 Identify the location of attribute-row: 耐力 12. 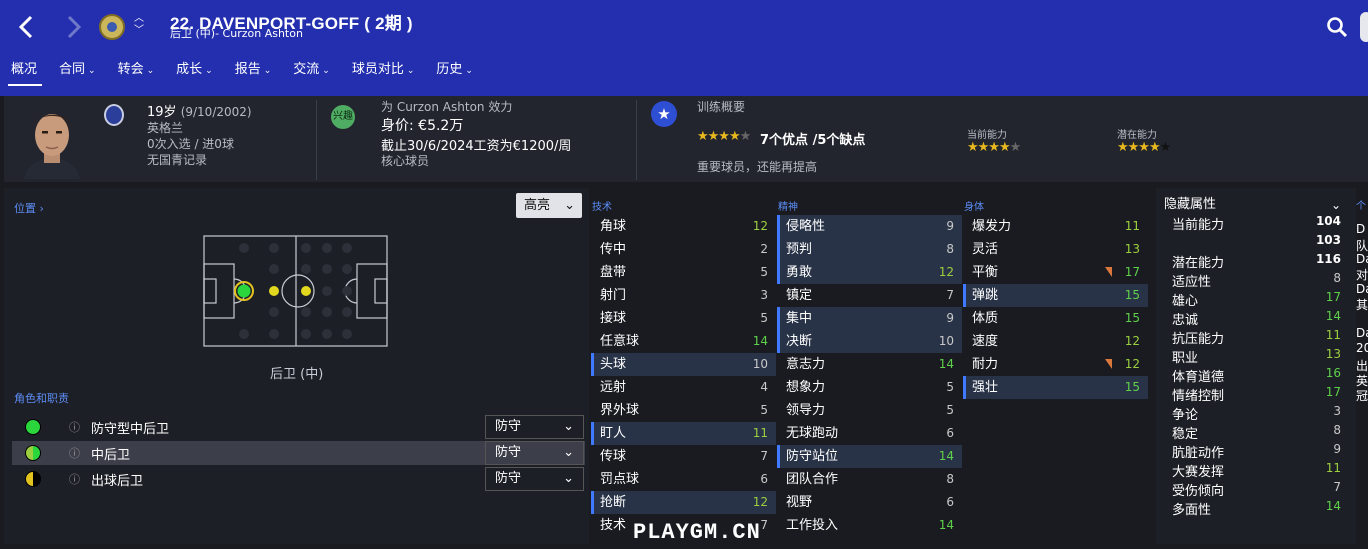
(1055, 364).